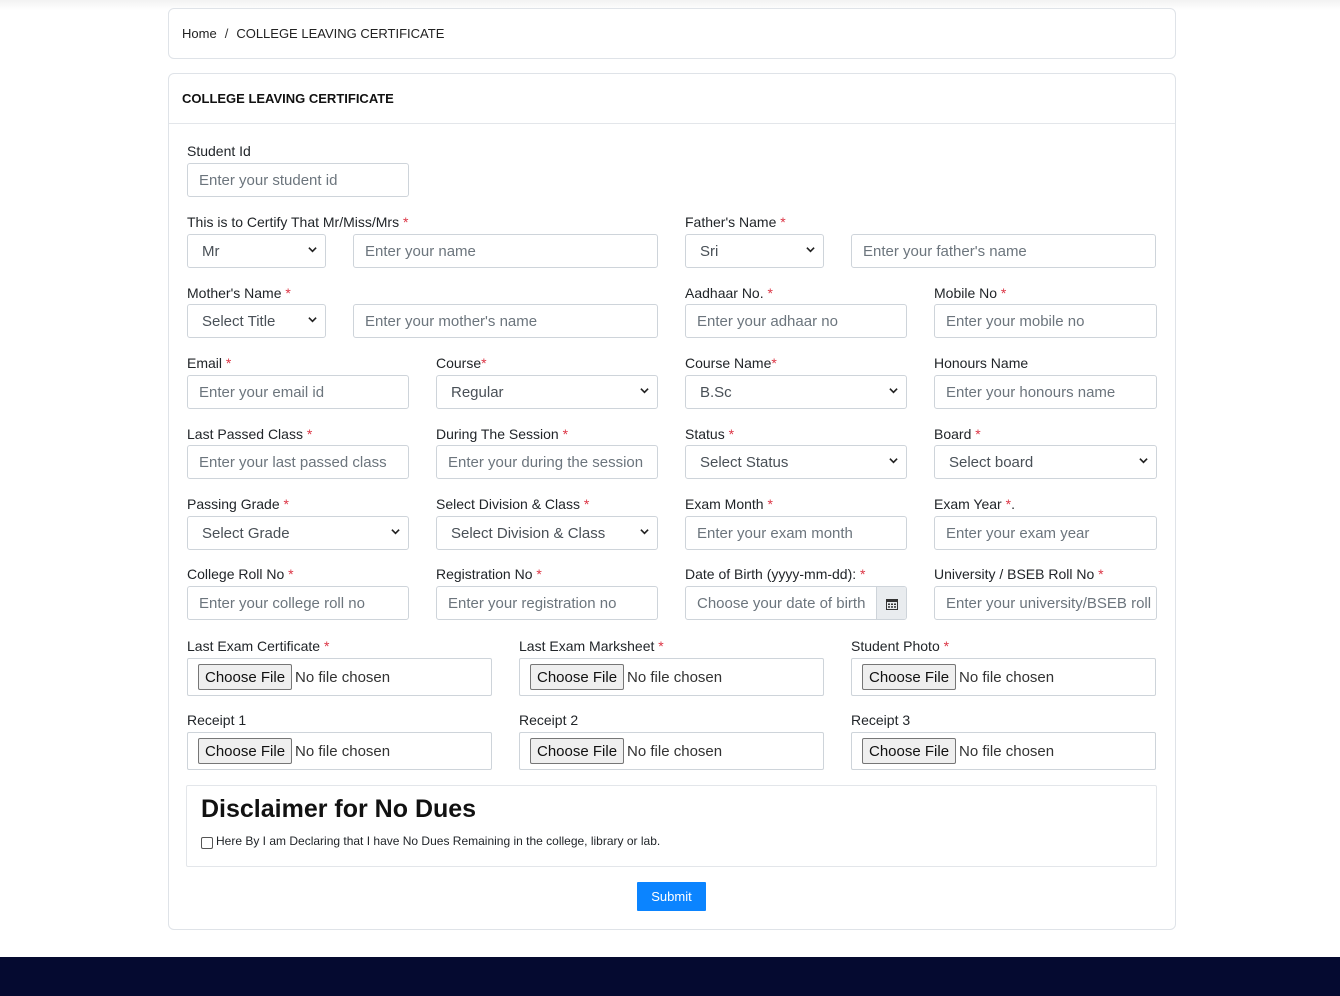 This screenshot has width=1340, height=996. I want to click on receipt3-label: Receipt 3, so click(881, 720).